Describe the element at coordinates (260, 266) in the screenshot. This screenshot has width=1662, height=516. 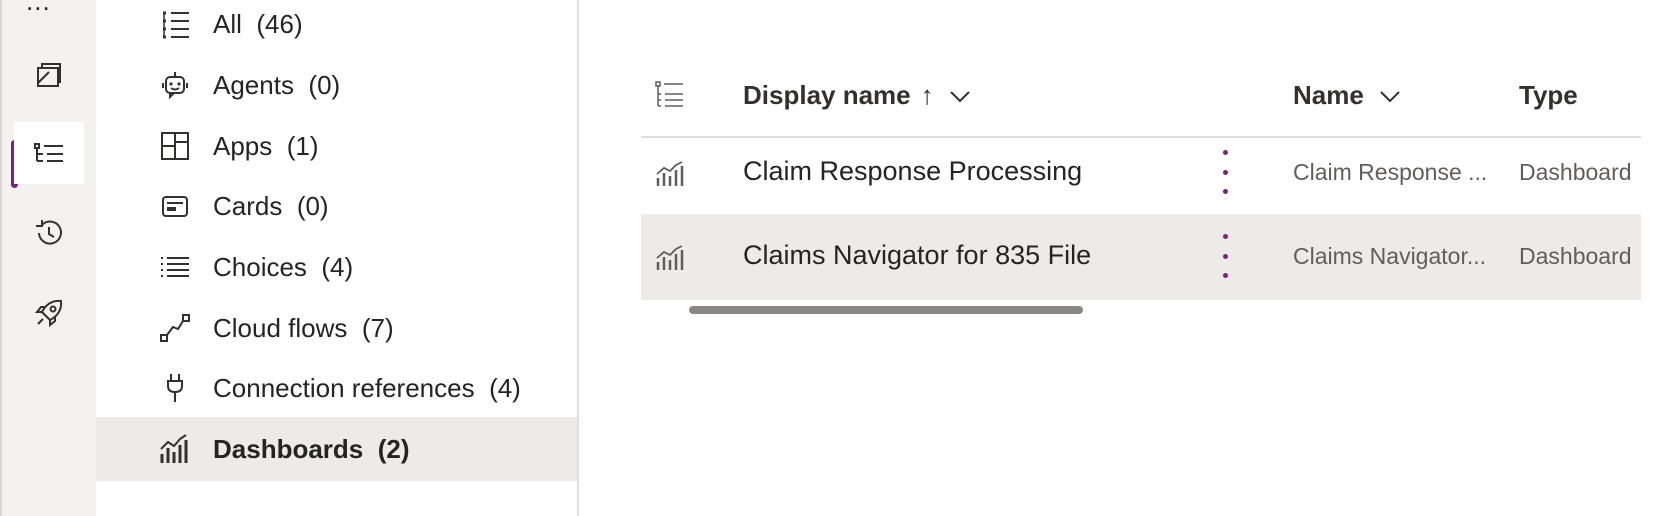
I see `nav-label: Choices` at that location.